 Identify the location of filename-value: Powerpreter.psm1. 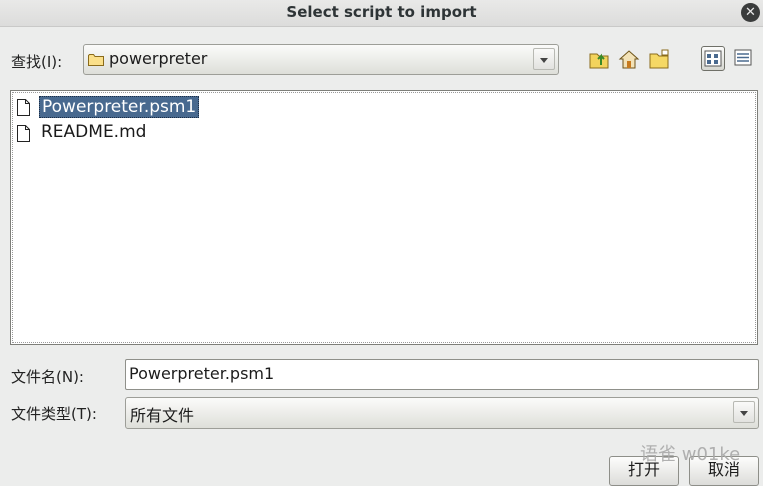
(202, 373).